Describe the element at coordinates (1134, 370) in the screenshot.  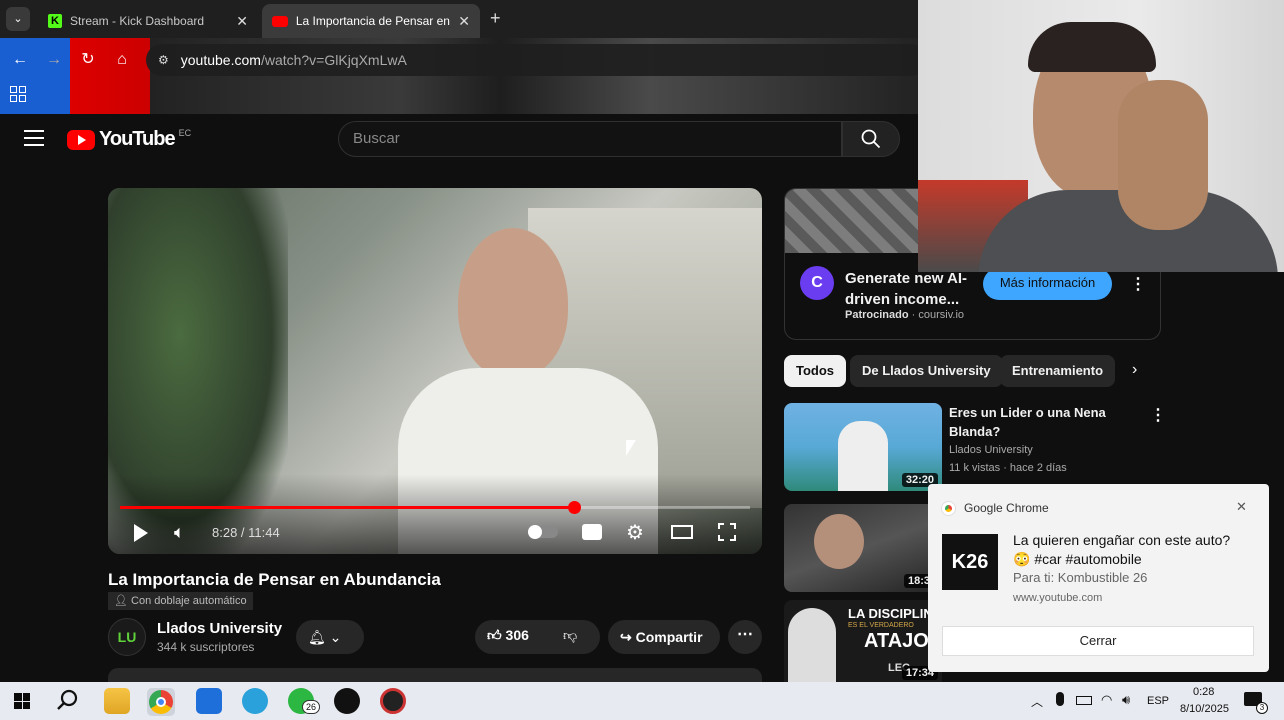
I see `chips-next-icon: ›` at that location.